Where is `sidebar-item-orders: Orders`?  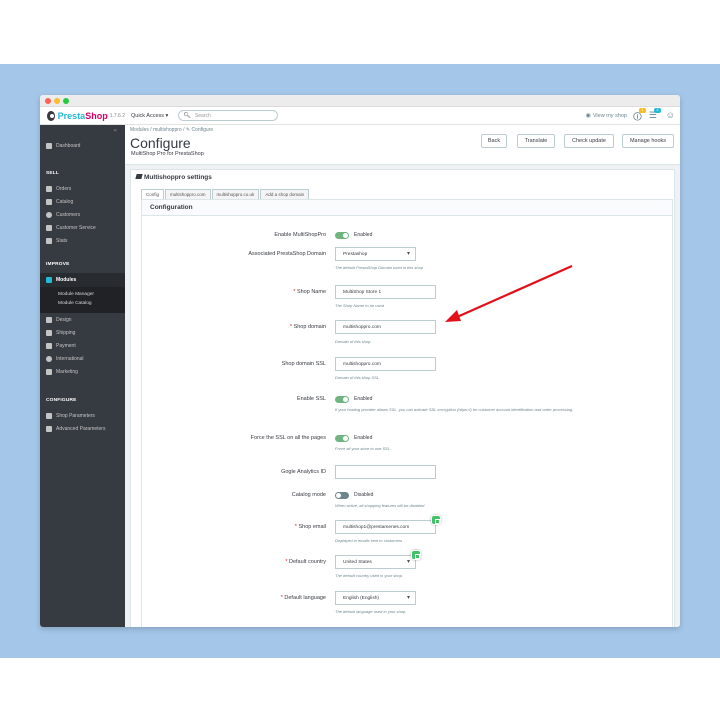
sidebar-item-orders: Orders is located at coordinates (82, 188).